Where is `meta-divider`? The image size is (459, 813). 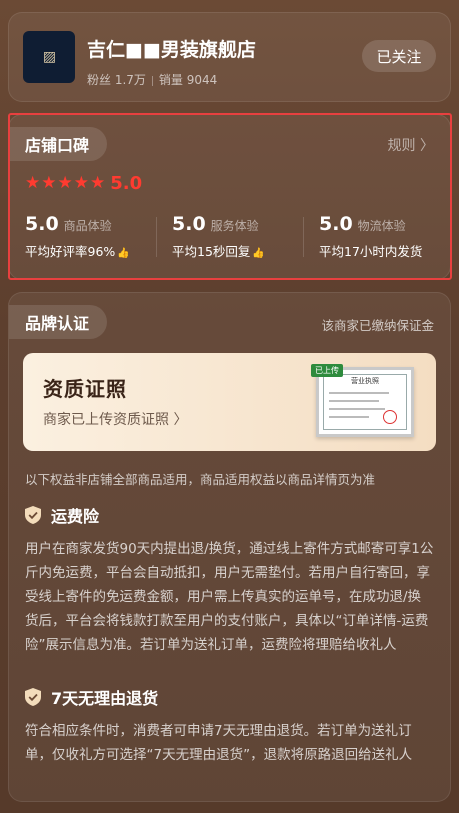 meta-divider is located at coordinates (152, 80).